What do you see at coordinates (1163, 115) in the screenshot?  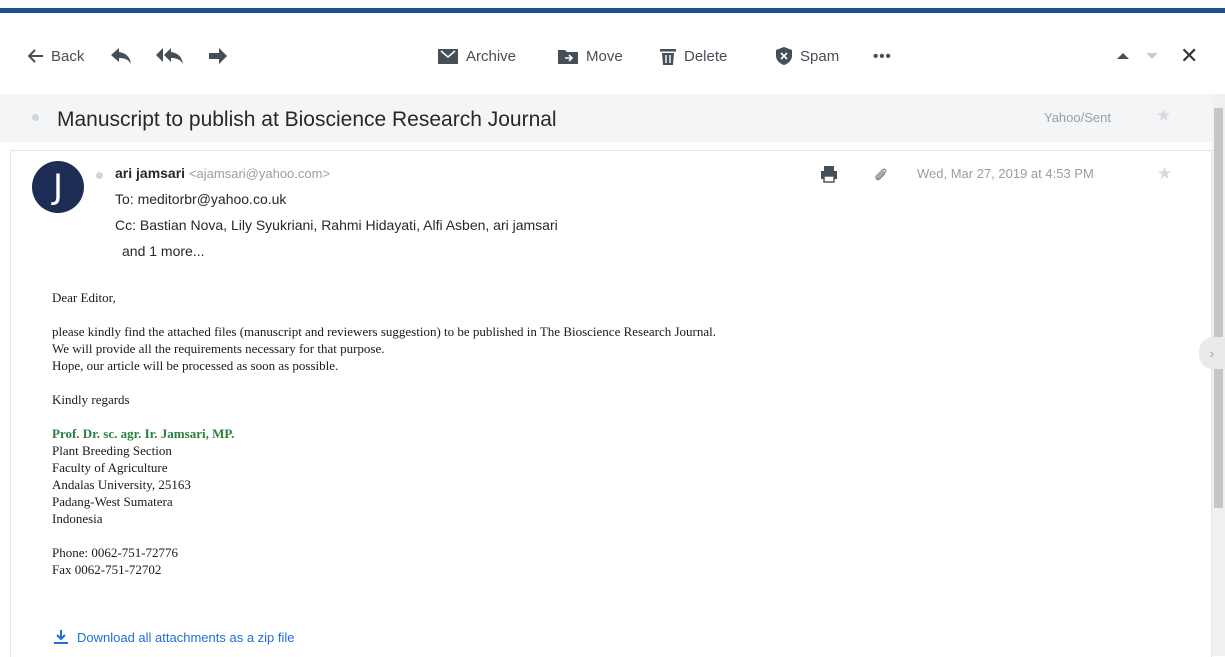 I see `star-conversation-icon: ★` at bounding box center [1163, 115].